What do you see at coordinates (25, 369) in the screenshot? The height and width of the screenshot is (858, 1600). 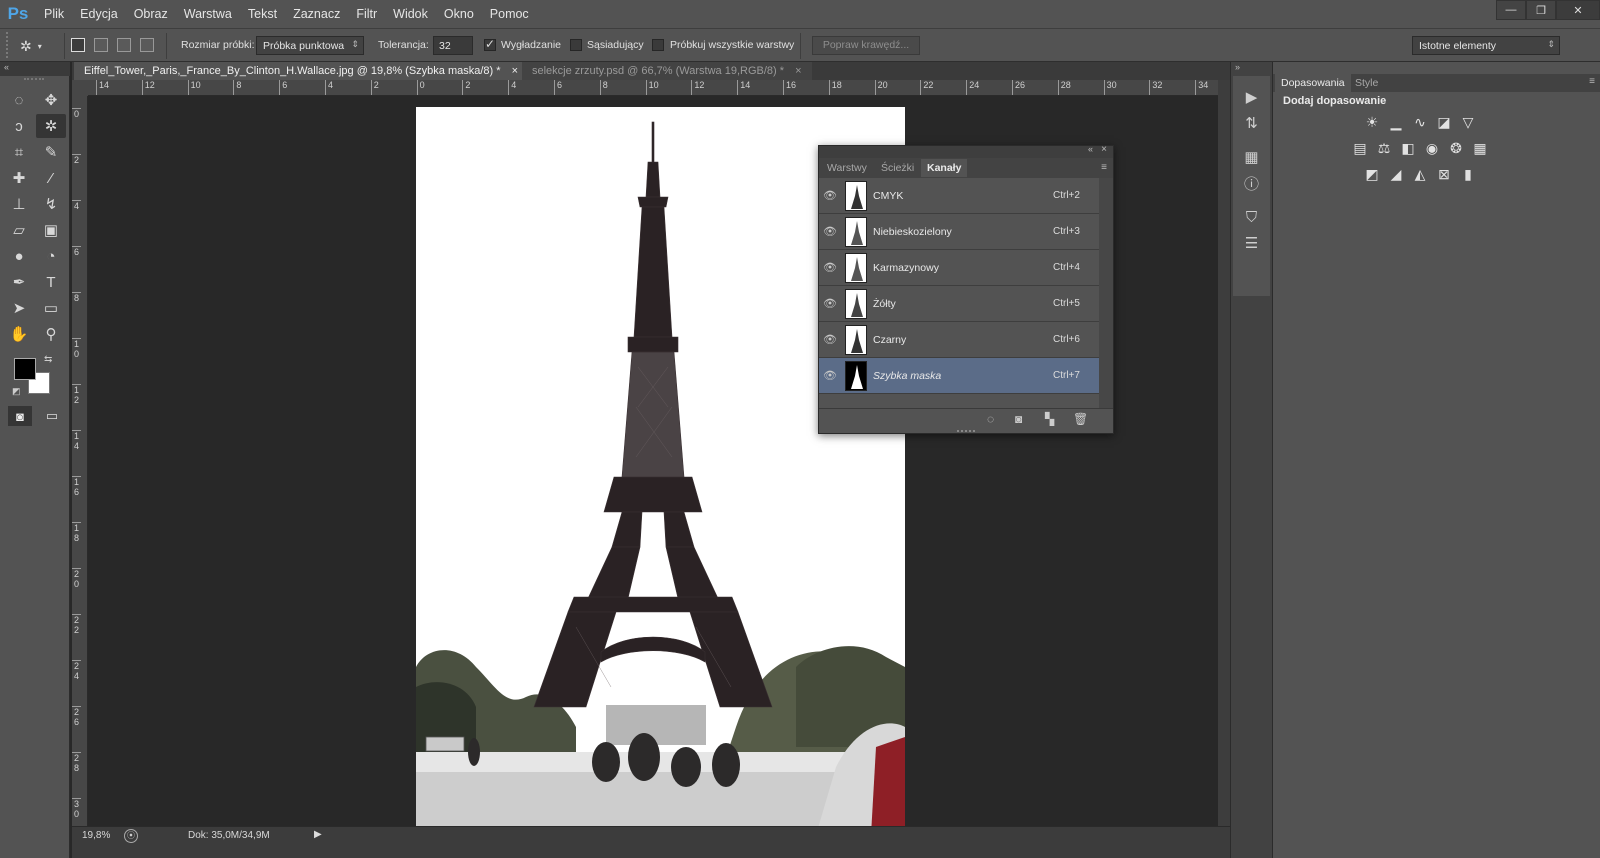 I see `foreground-color-swatch` at bounding box center [25, 369].